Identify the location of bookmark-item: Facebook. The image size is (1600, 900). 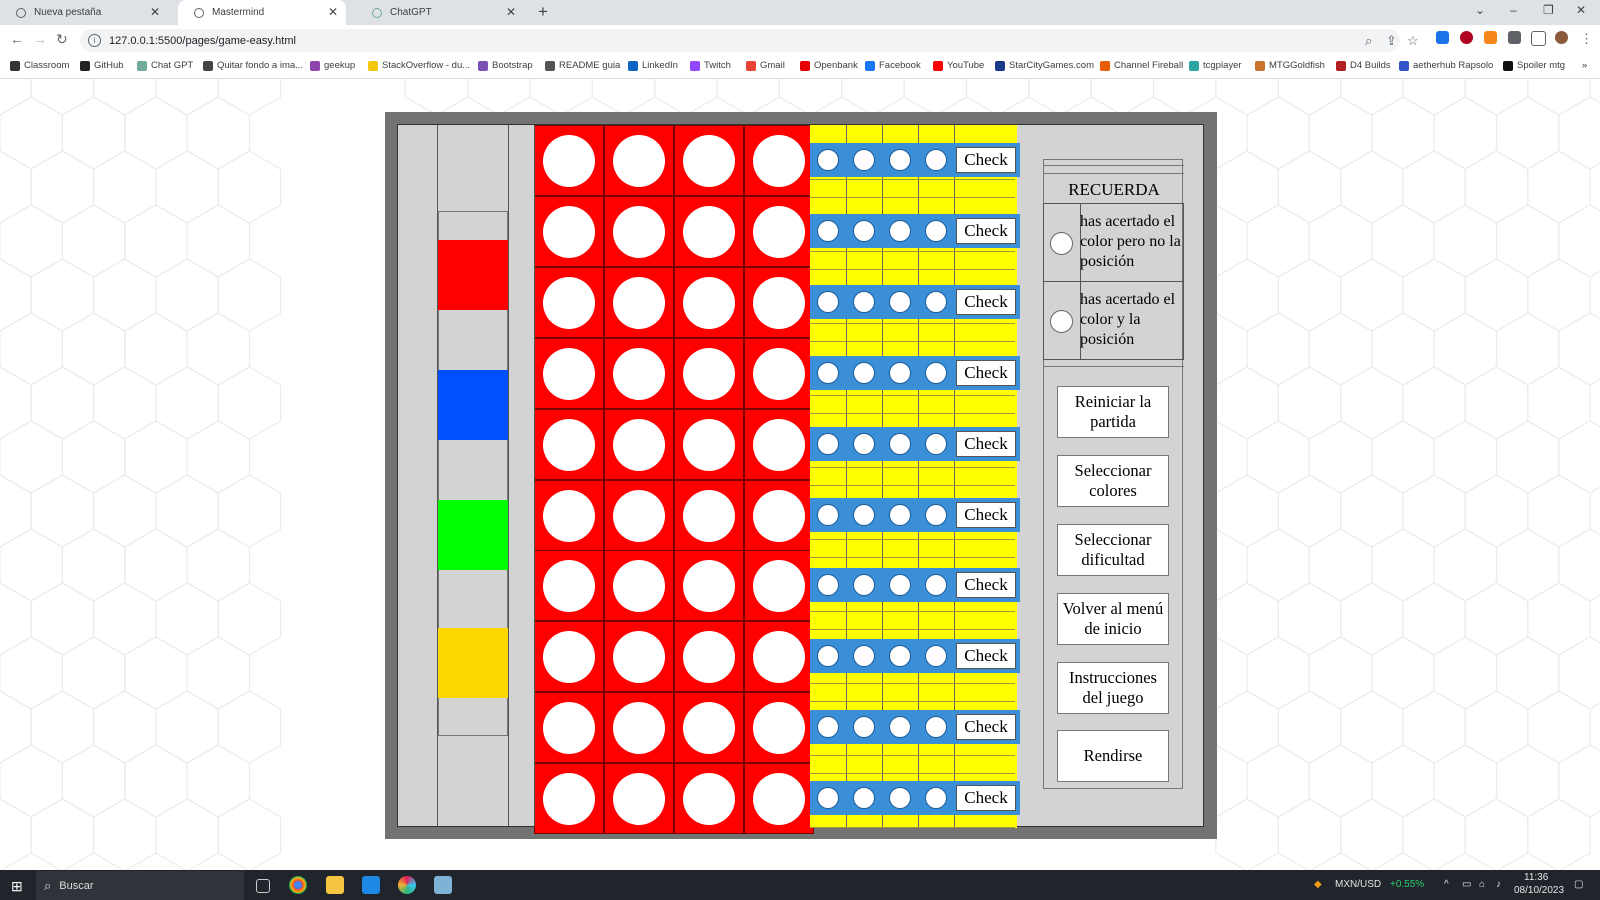
(893, 65).